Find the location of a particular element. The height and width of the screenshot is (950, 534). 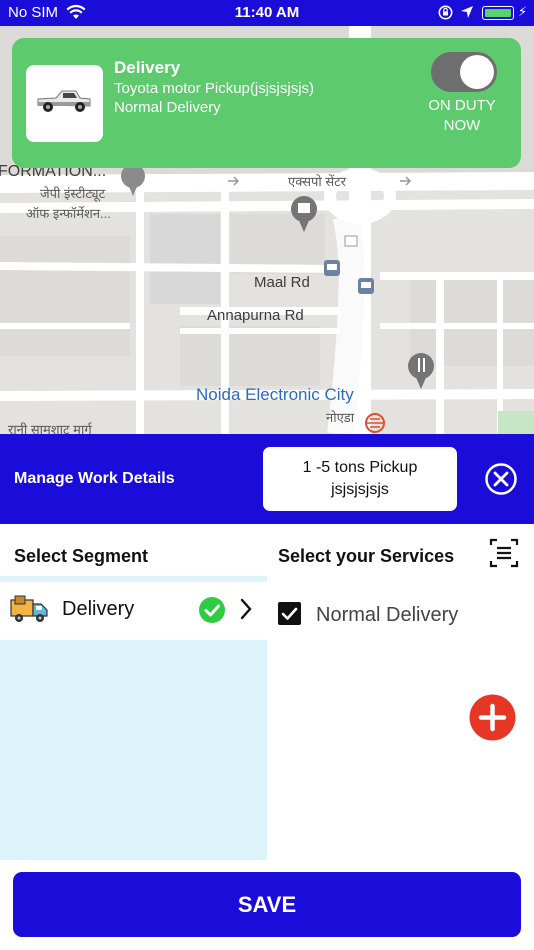

vehicle-selector: 1 -5 tons Pickup jsjsjsjsjs is located at coordinates (360, 479).